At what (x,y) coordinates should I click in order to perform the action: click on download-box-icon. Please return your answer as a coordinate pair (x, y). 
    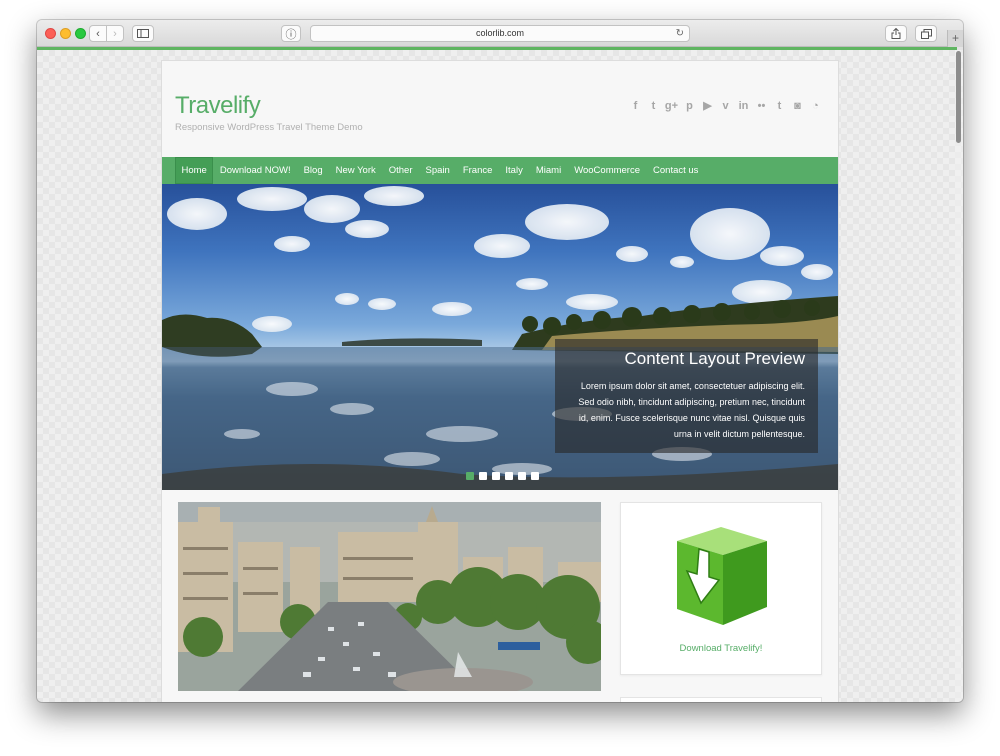
    Looking at the image, I should click on (722, 576).